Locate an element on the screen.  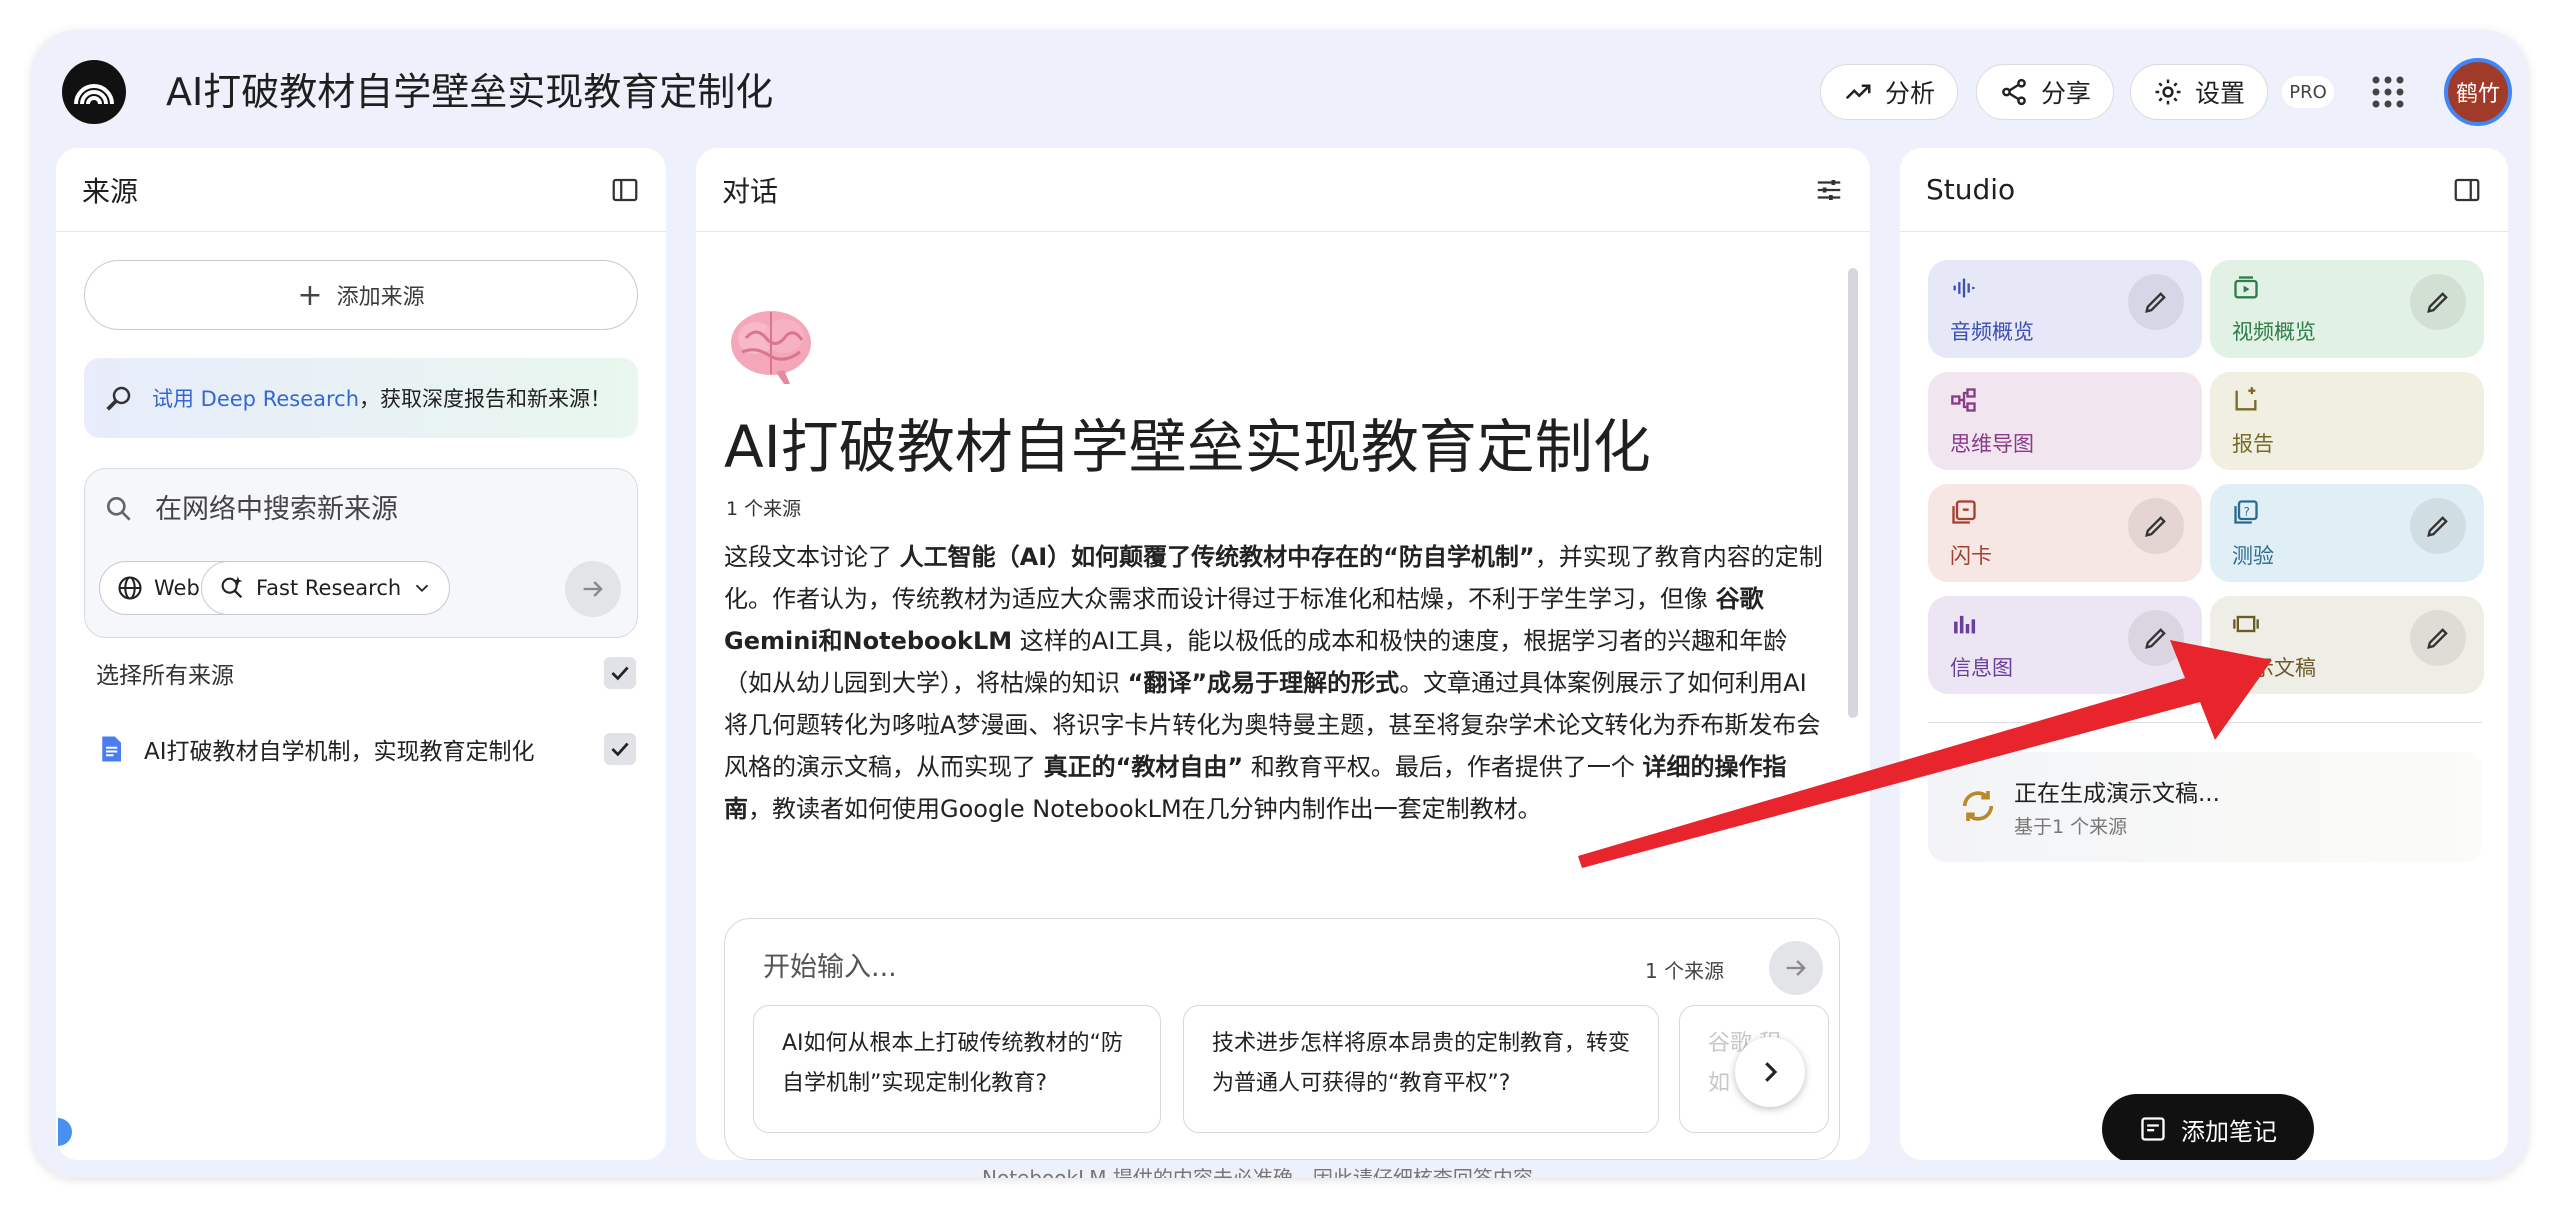
sync-icon is located at coordinates (1978, 806).